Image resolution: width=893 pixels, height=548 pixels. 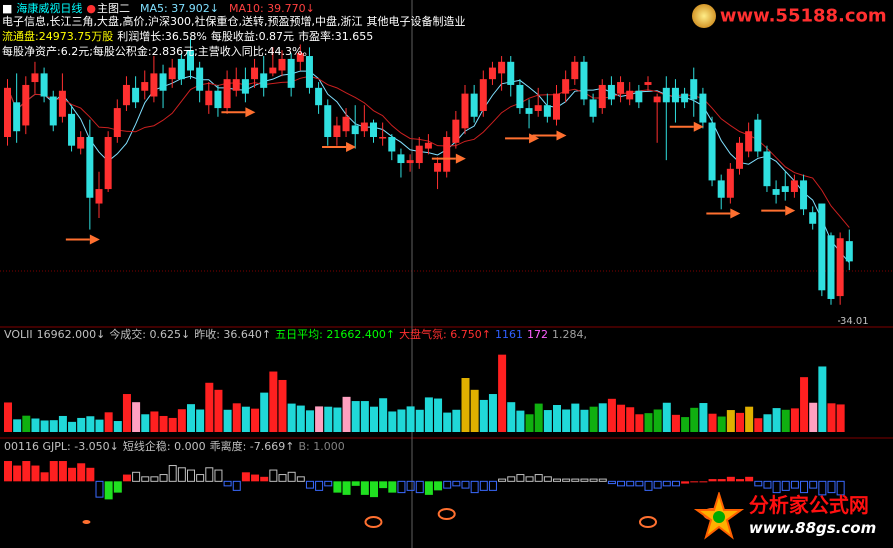 What do you see at coordinates (569, 334) in the screenshot?
I see `vol-ratio: 1.284,` at bounding box center [569, 334].